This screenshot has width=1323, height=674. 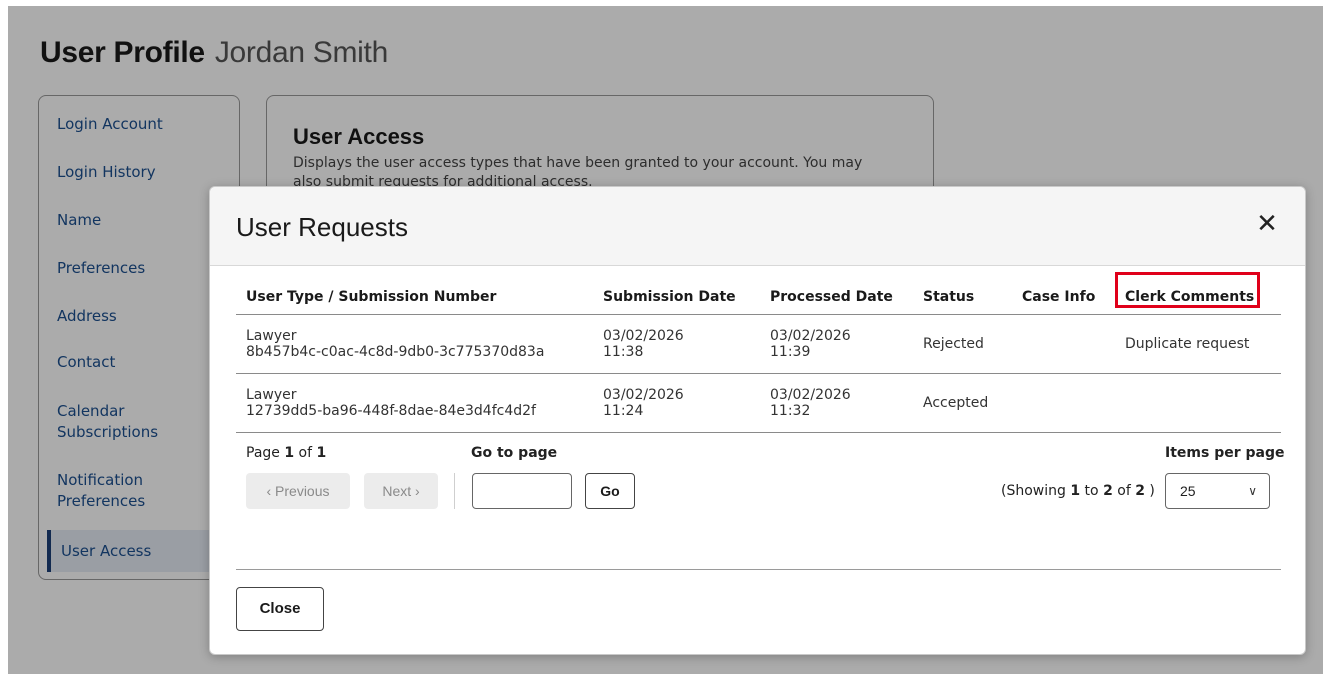 I want to click on page-indicator: Page 1 of 1, so click(x=286, y=453).